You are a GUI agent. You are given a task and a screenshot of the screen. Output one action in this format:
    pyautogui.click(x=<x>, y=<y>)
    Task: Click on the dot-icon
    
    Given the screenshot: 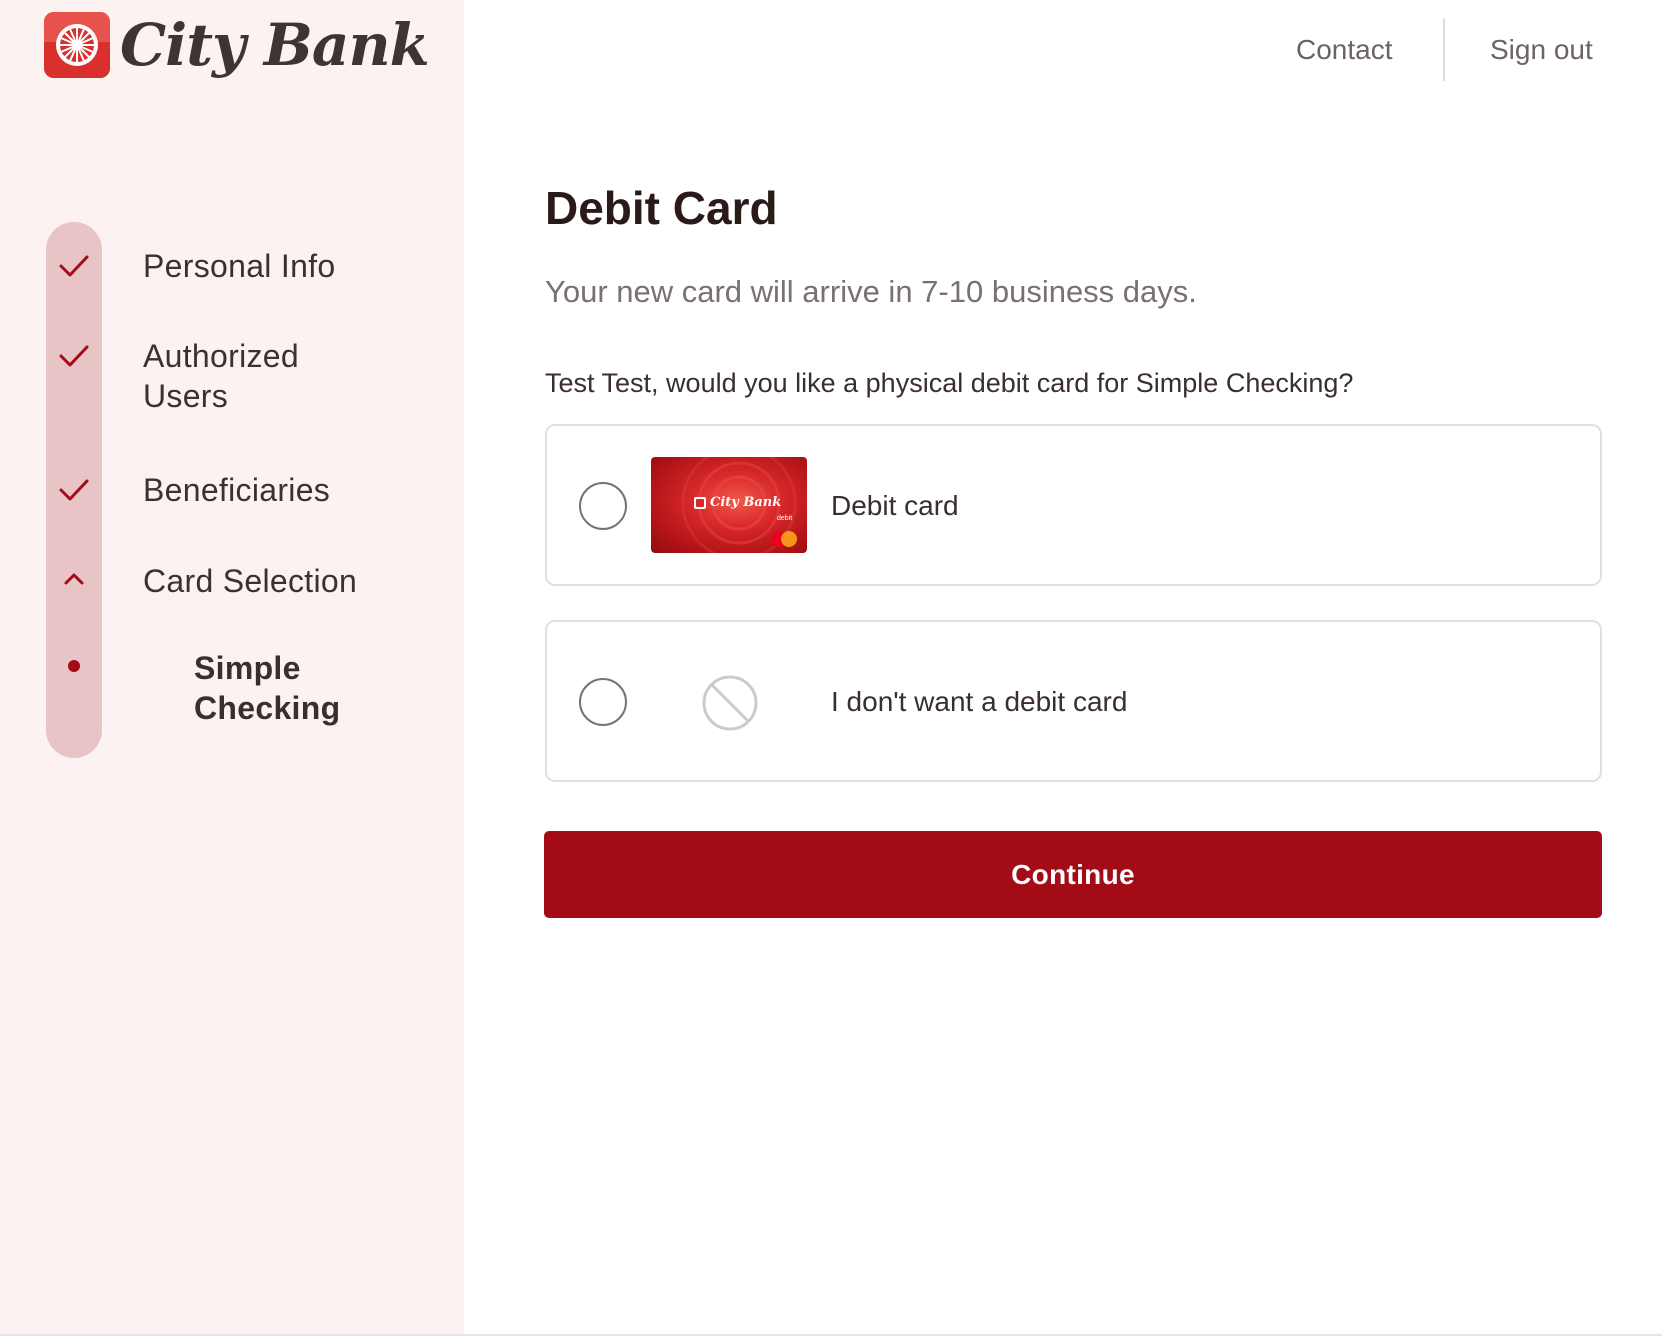 What is the action you would take?
    pyautogui.click(x=74, y=666)
    